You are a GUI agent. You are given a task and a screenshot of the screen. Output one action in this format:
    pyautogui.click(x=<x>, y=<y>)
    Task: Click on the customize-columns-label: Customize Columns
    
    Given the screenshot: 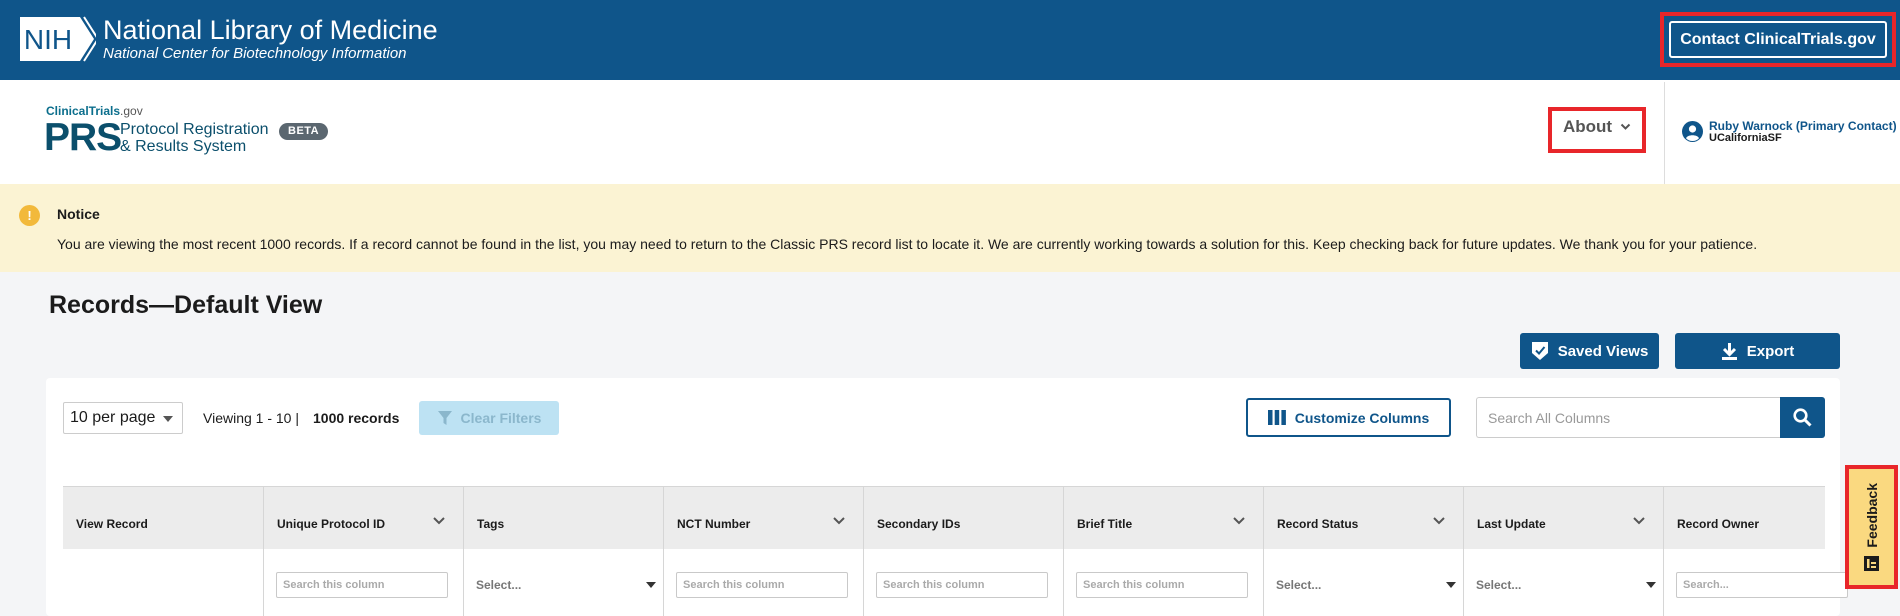 What is the action you would take?
    pyautogui.click(x=1362, y=417)
    